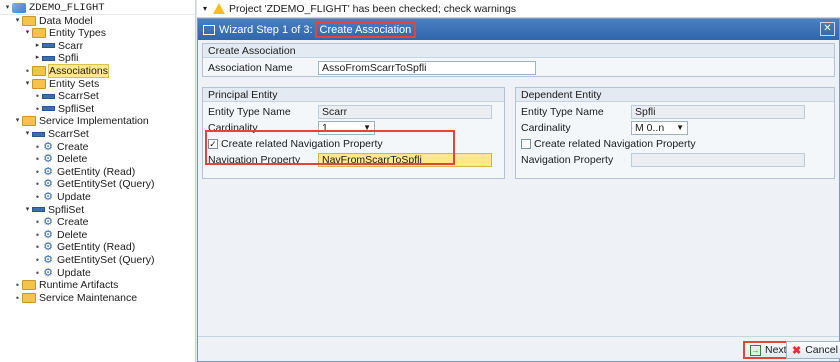 This screenshot has height=362, width=840. What do you see at coordinates (615, 144) in the screenshot?
I see `checkbox-label: Create related Navigation Property` at bounding box center [615, 144].